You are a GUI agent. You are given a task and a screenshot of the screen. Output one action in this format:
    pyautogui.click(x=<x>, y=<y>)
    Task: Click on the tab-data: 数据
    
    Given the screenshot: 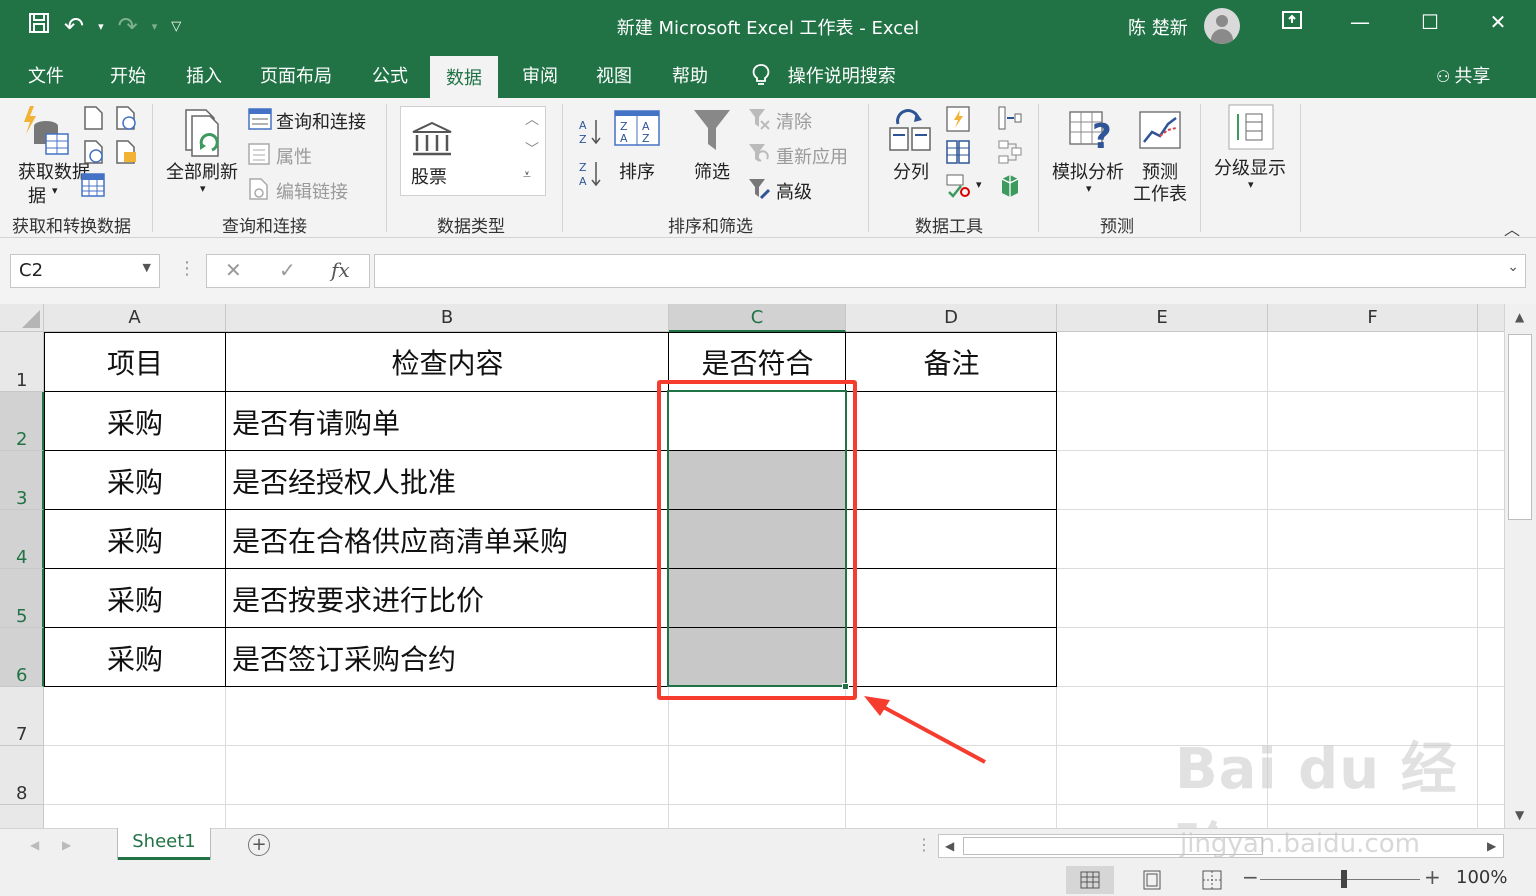 What is the action you would take?
    pyautogui.click(x=464, y=77)
    